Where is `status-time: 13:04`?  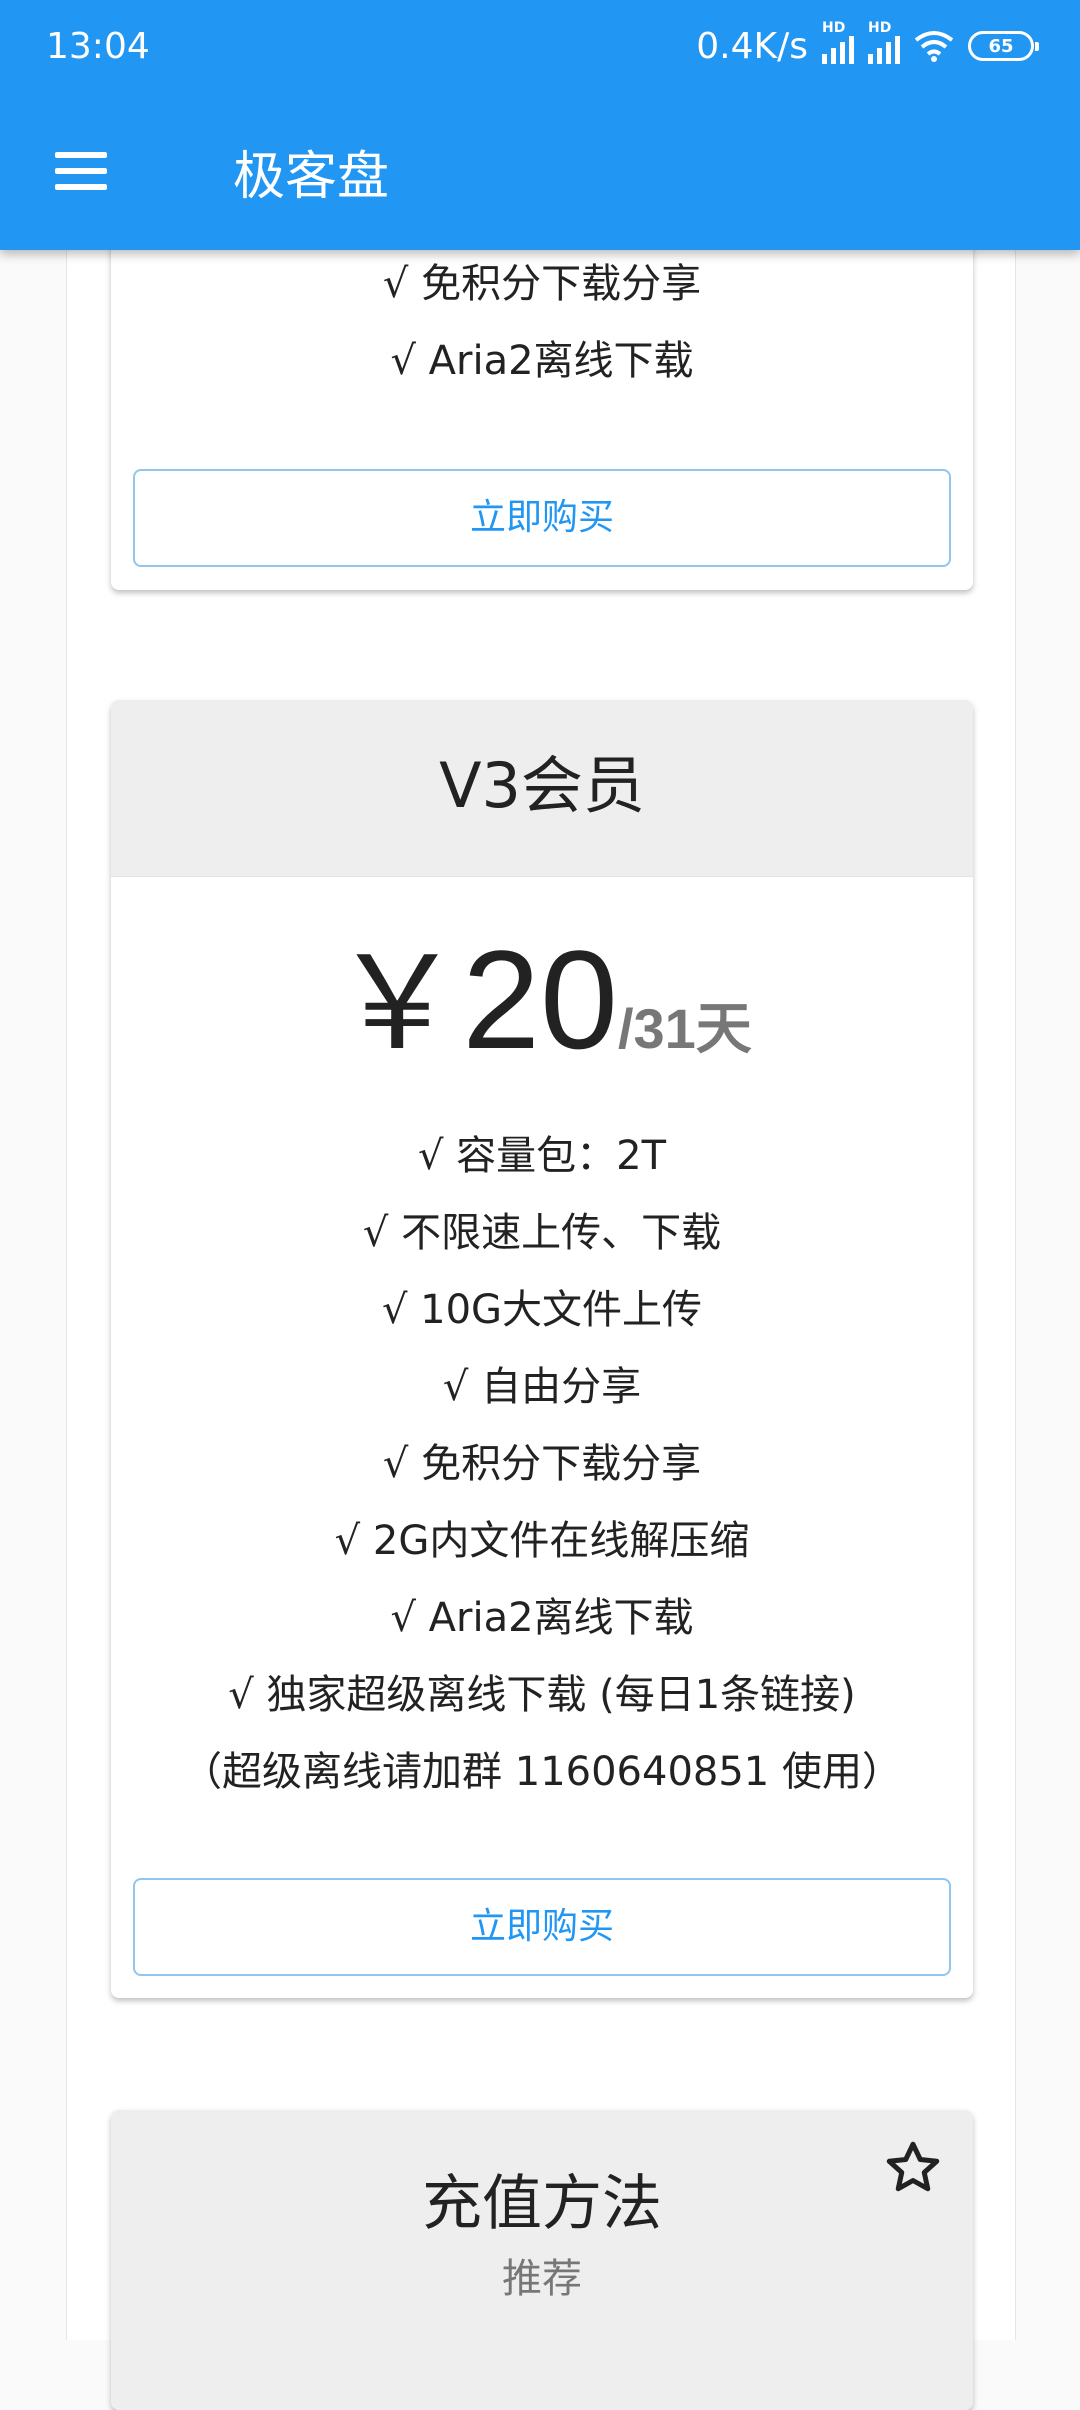 status-time: 13:04 is located at coordinates (98, 46).